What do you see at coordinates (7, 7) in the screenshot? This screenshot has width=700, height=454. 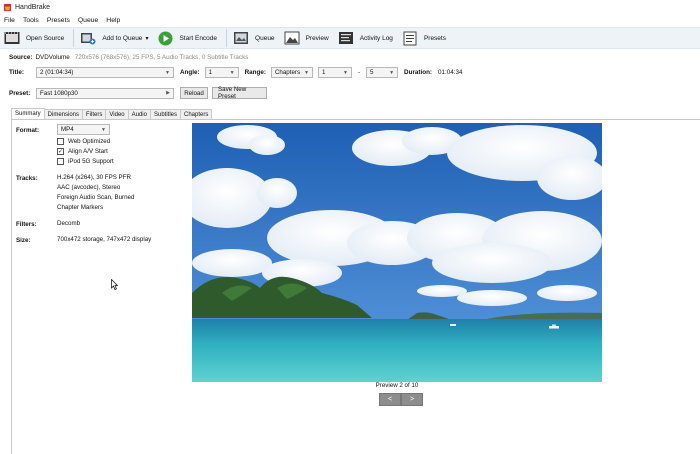 I see `handbrake-logo-icon` at bounding box center [7, 7].